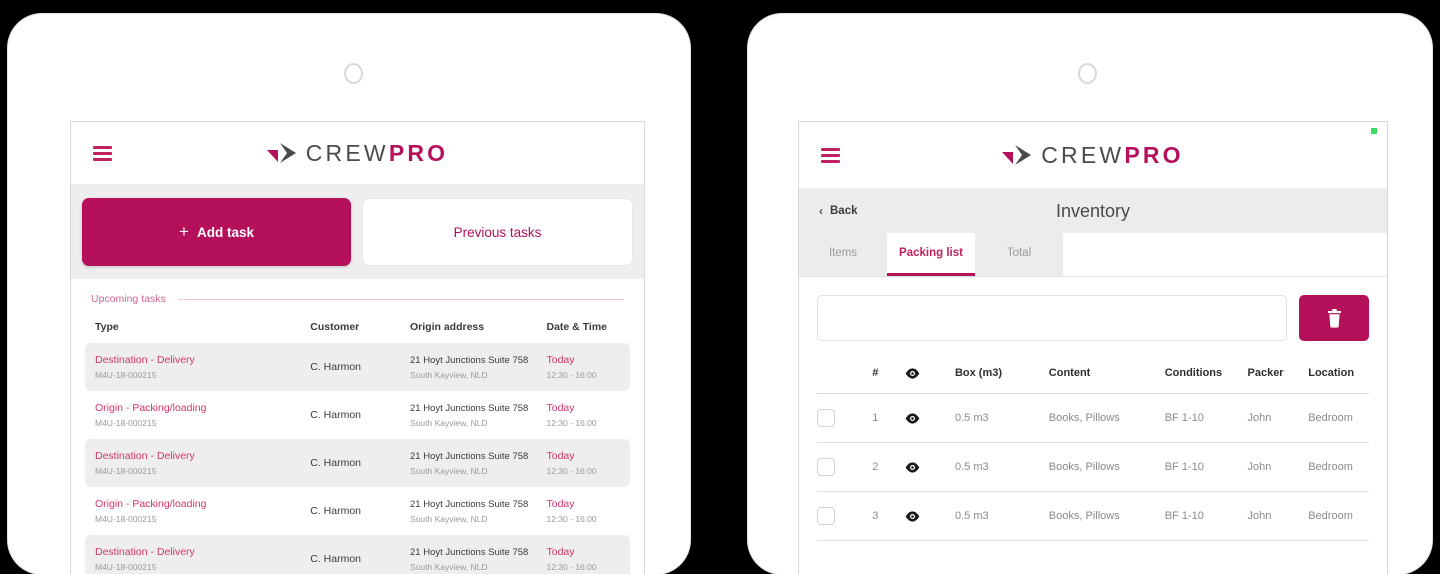 The image size is (1440, 574). Describe the element at coordinates (400, 299) in the screenshot. I see `section-divider` at that location.